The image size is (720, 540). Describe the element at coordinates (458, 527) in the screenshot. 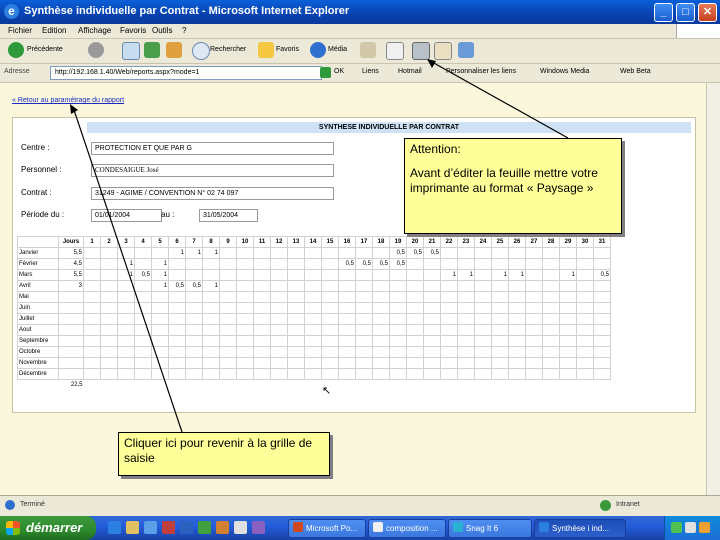

I see `snagit-icon` at that location.